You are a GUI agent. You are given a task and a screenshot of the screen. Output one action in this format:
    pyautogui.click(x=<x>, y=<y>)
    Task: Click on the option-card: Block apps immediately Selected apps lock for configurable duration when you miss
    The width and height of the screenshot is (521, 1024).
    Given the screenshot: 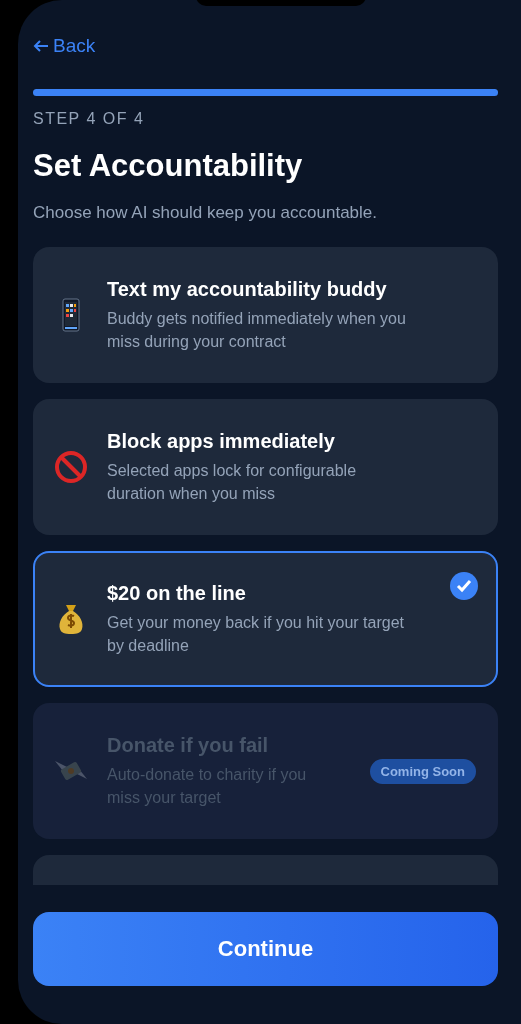 What is the action you would take?
    pyautogui.click(x=265, y=467)
    